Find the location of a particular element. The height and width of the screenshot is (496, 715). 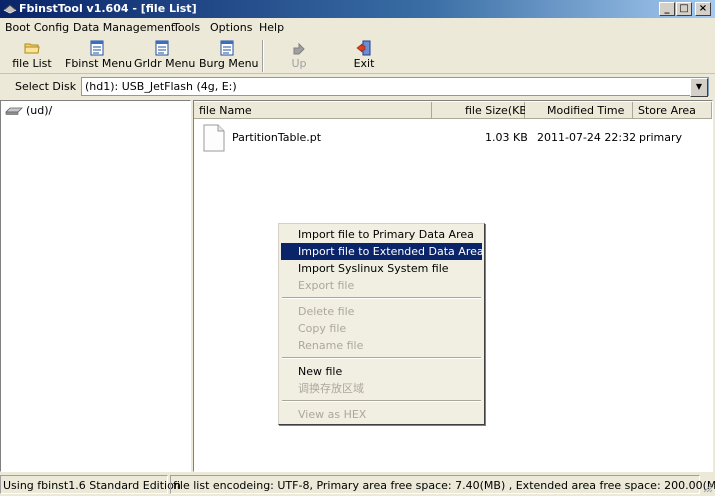

menu-item-rename-file: Rename file is located at coordinates (381, 345).